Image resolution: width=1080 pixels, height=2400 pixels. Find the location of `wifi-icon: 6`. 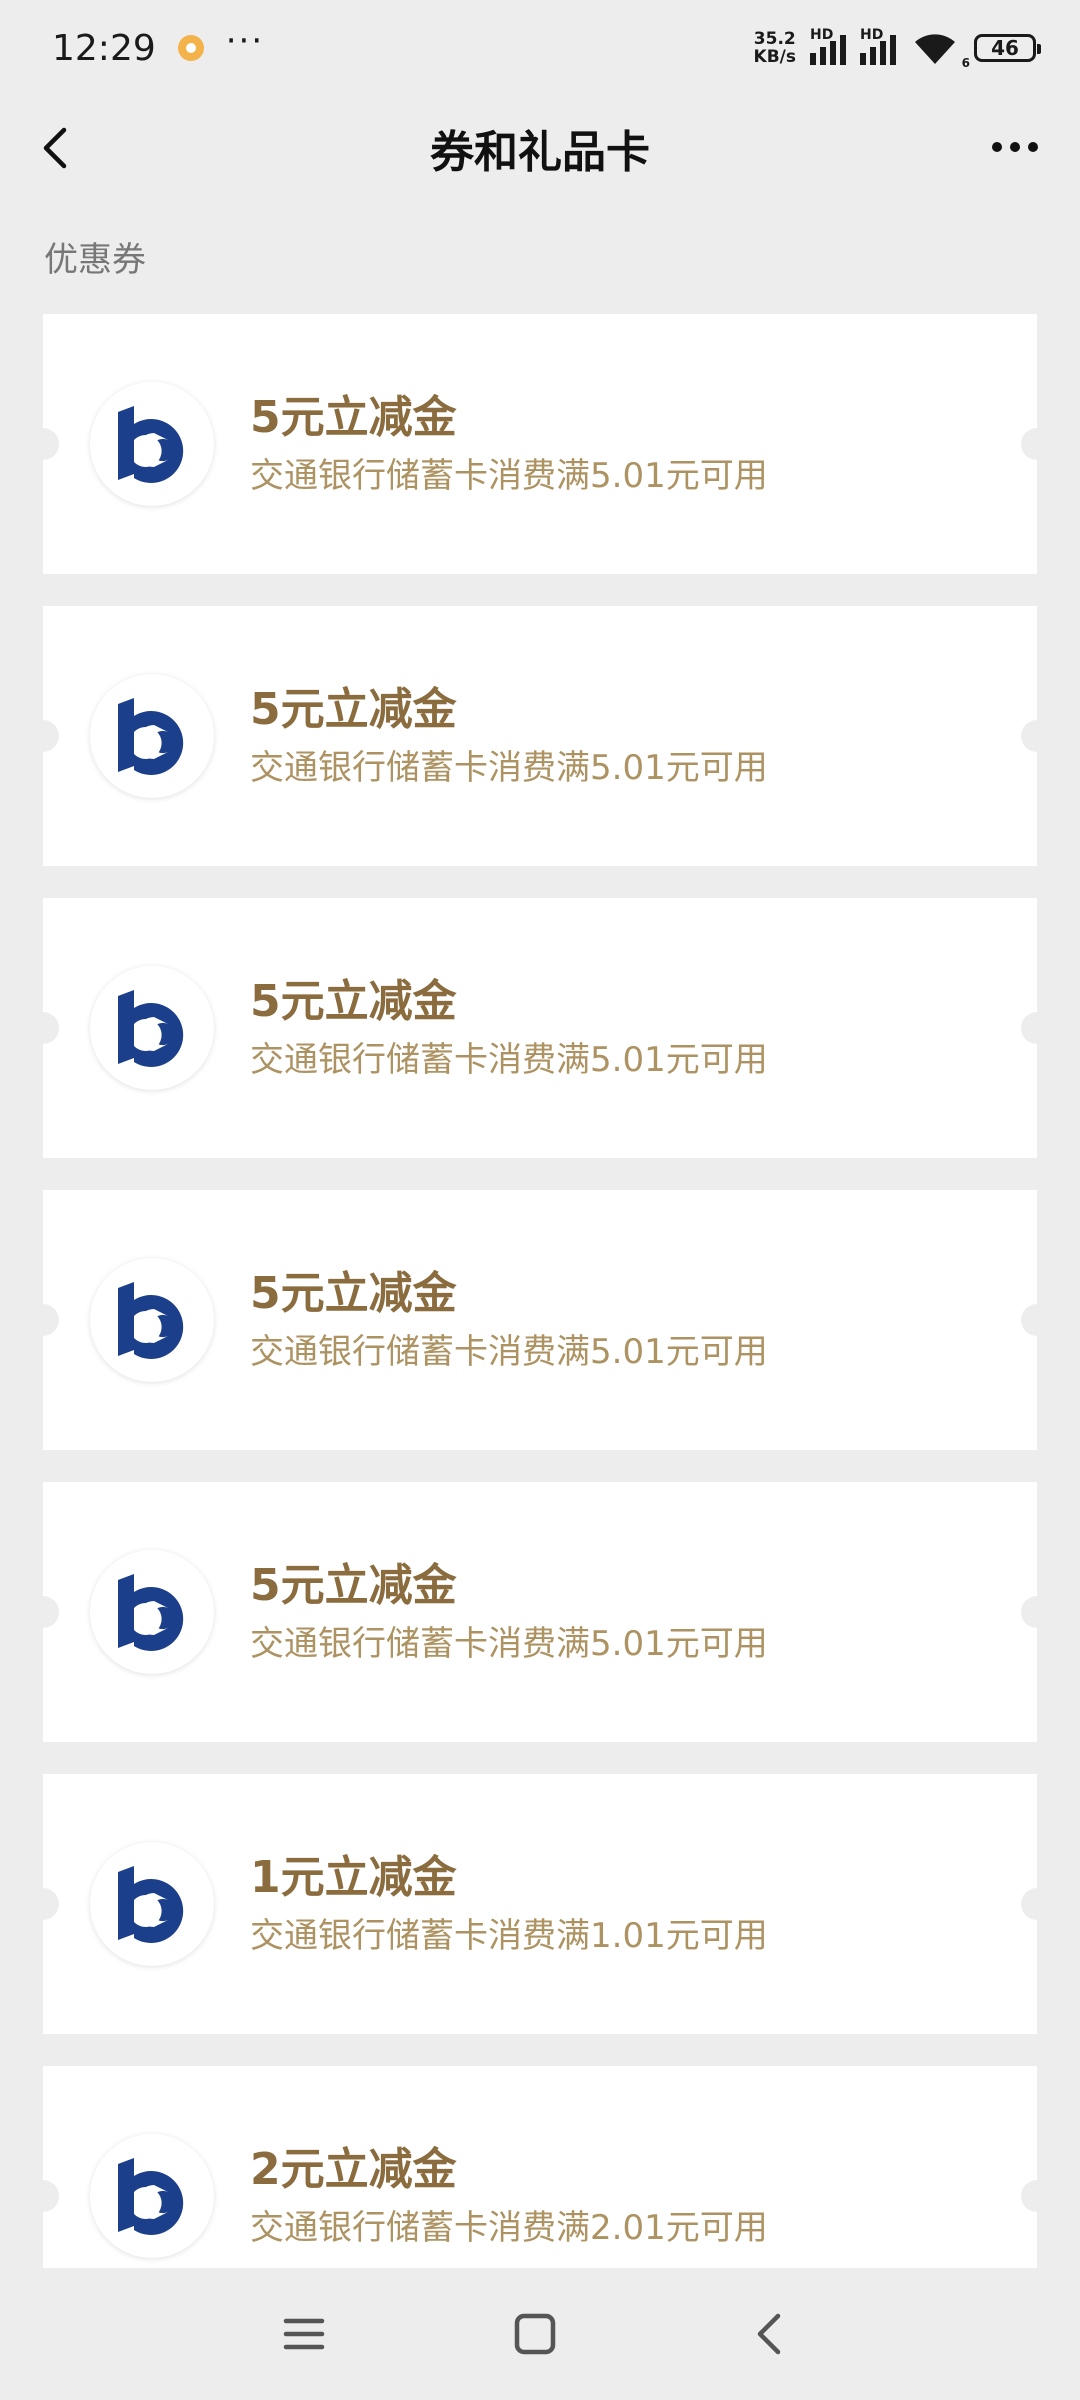

wifi-icon: 6 is located at coordinates (940, 50).